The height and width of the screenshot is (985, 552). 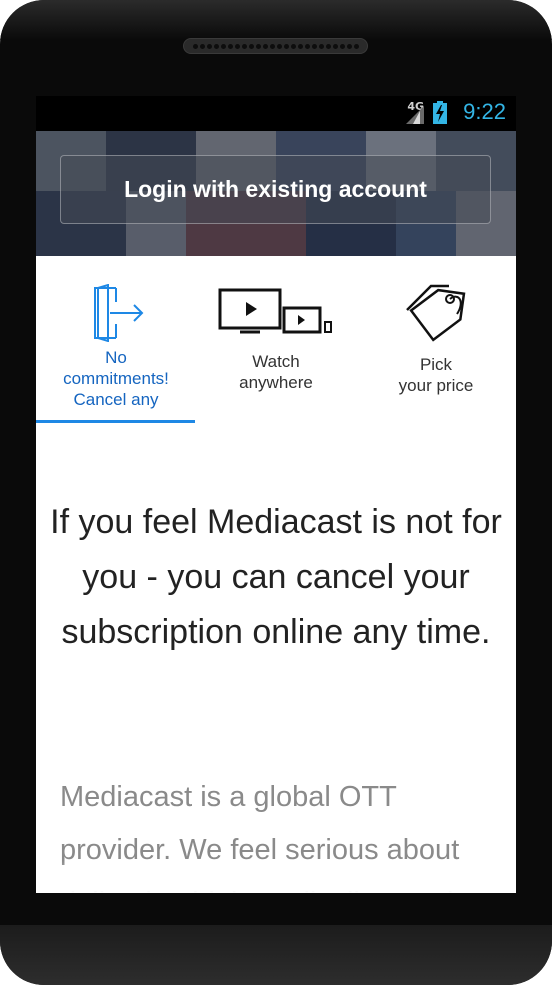 What do you see at coordinates (275, 46) in the screenshot?
I see `phone-speaker` at bounding box center [275, 46].